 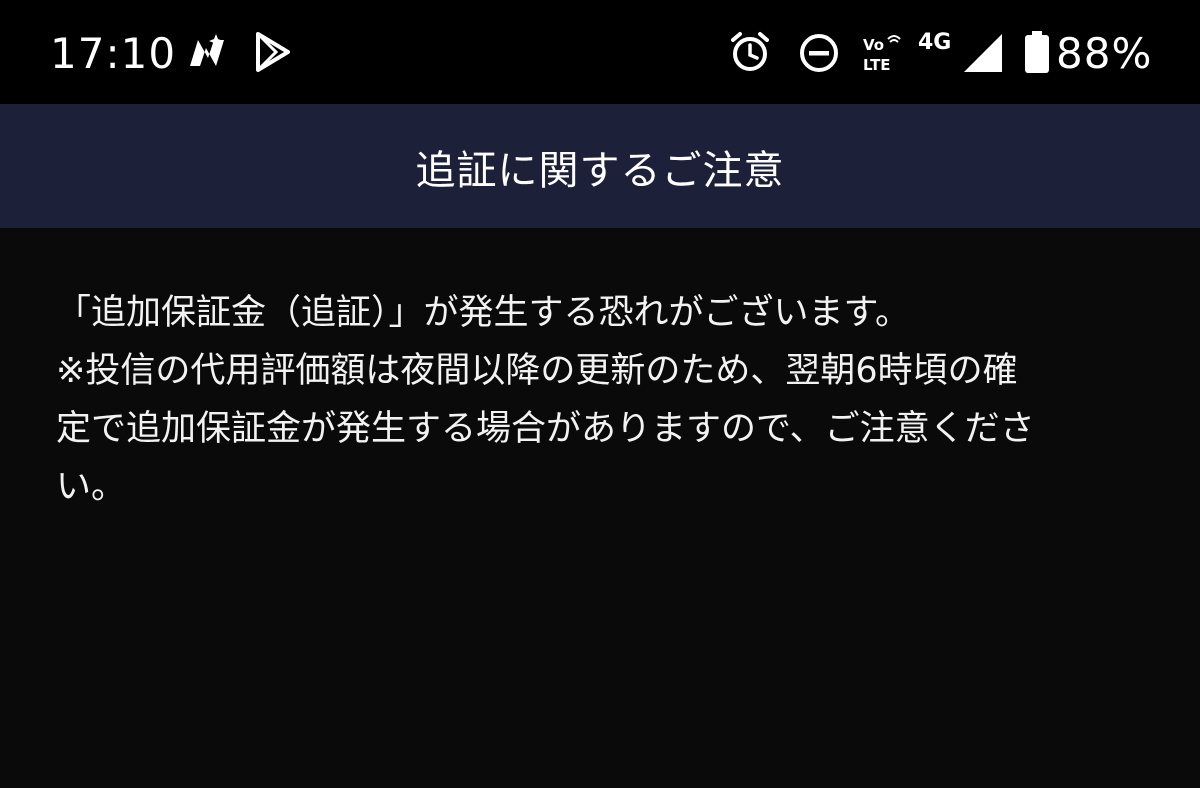 What do you see at coordinates (483, 313) in the screenshot?
I see `margin-call-notice: 「追加保証金（追証）」が発生する恐れがございます。` at bounding box center [483, 313].